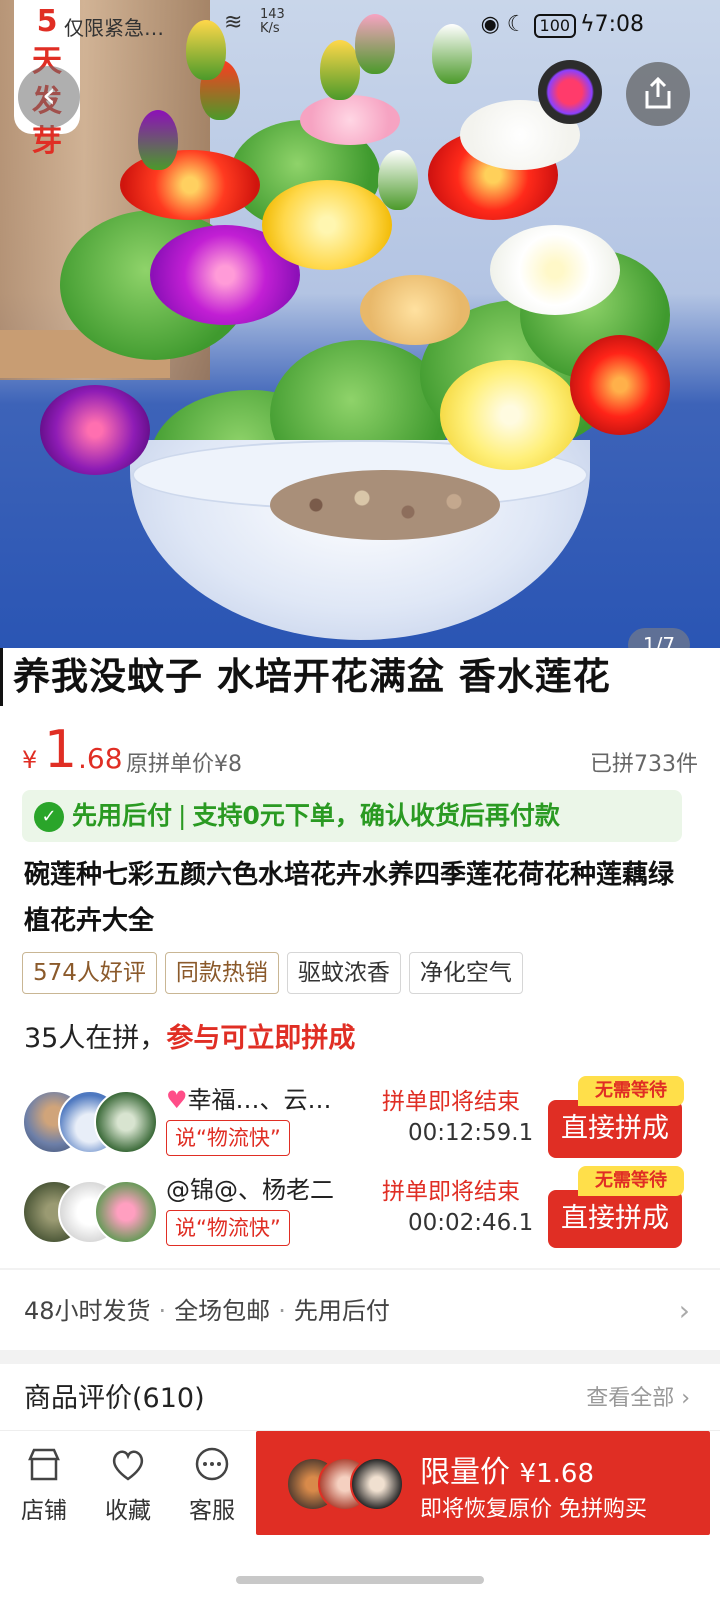  Describe the element at coordinates (222, 1311) in the screenshot. I see `ship-item: 全场包邮` at that location.